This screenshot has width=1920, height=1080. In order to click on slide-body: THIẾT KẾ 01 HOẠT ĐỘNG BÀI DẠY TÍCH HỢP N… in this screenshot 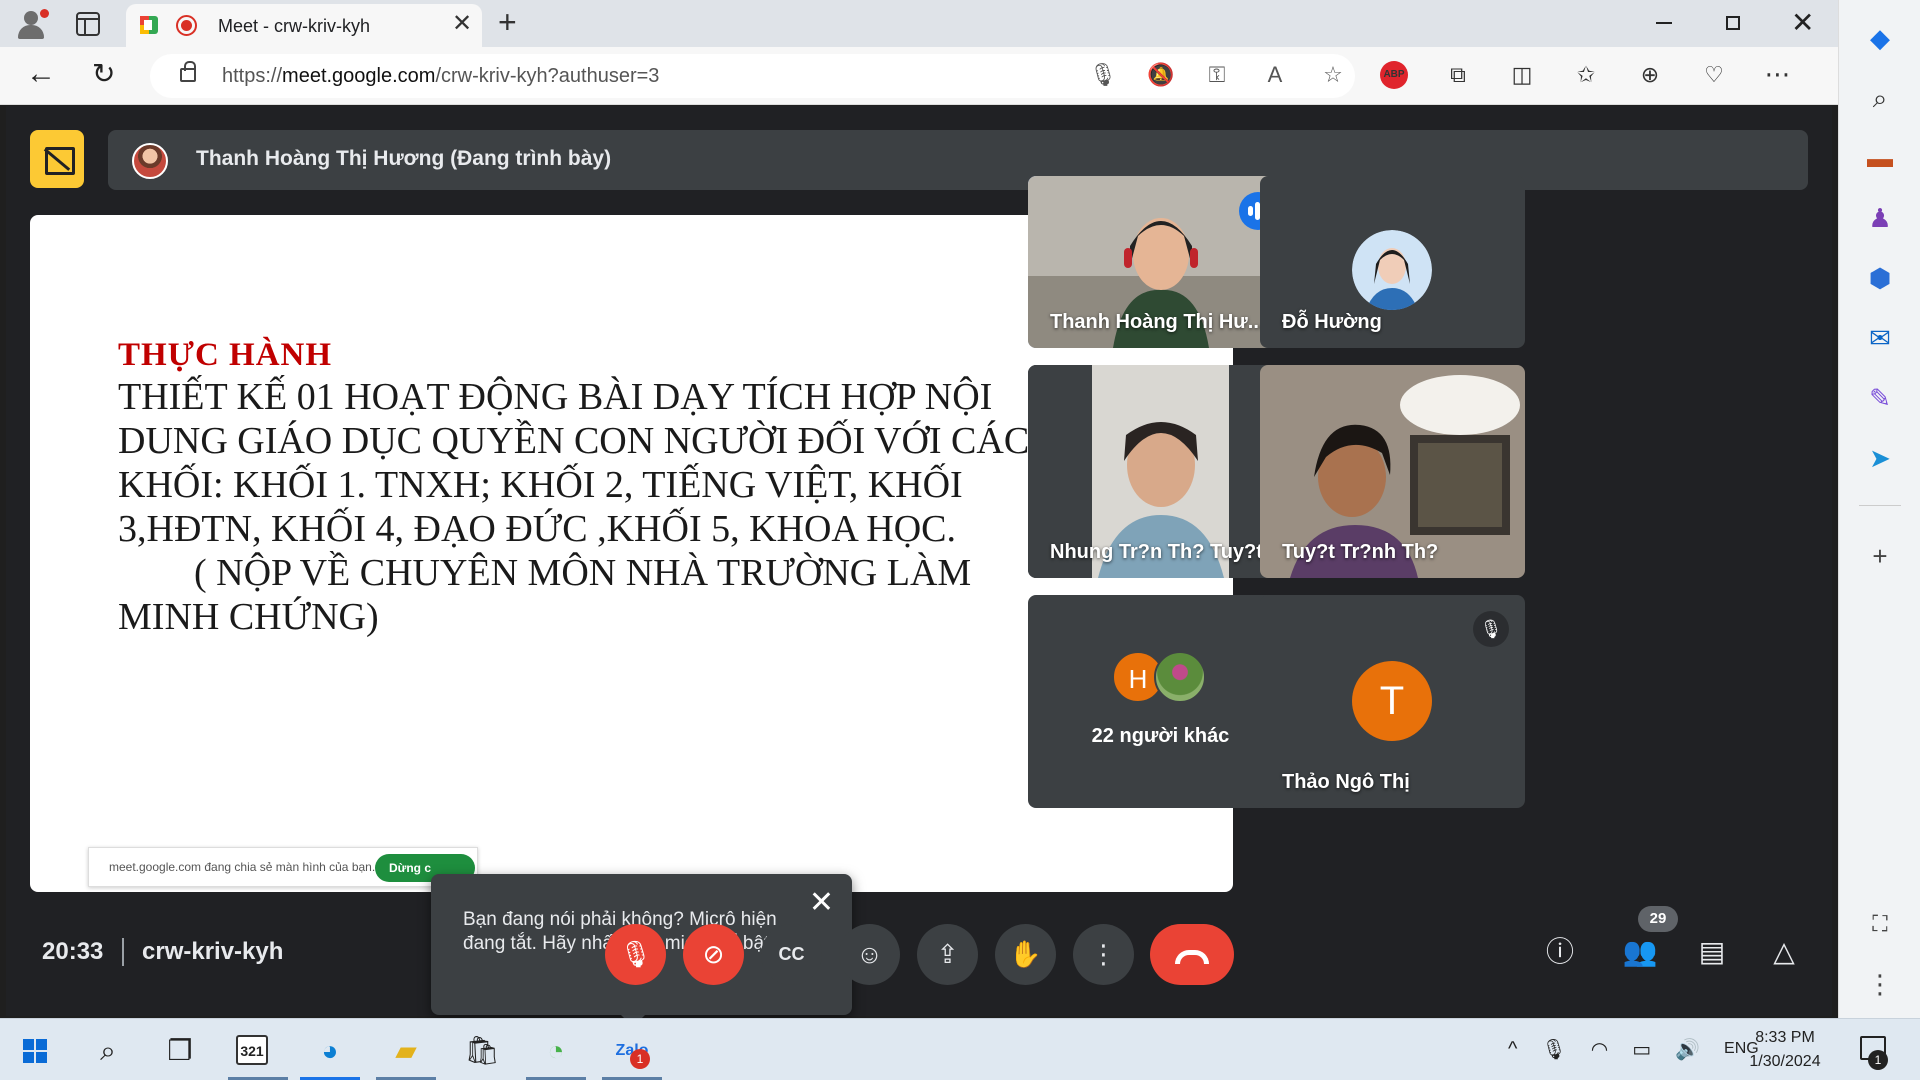, I will do `click(628, 507)`.